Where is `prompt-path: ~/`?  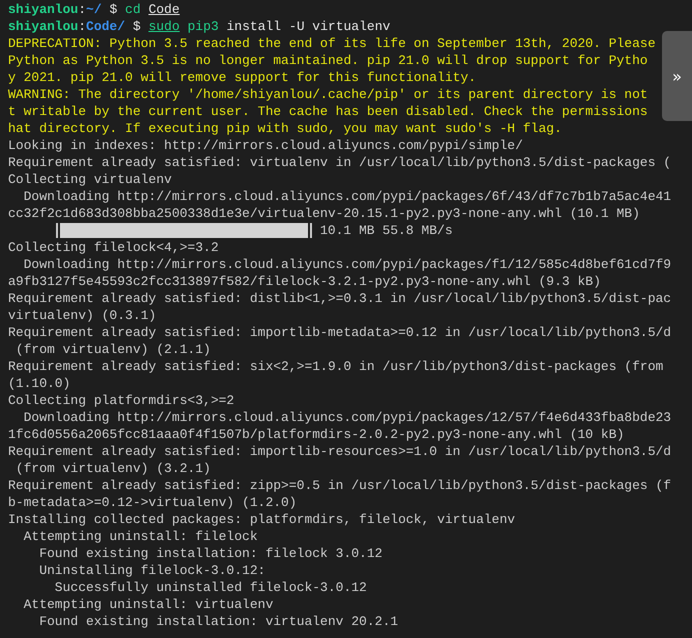
prompt-path: ~/ is located at coordinates (94, 9).